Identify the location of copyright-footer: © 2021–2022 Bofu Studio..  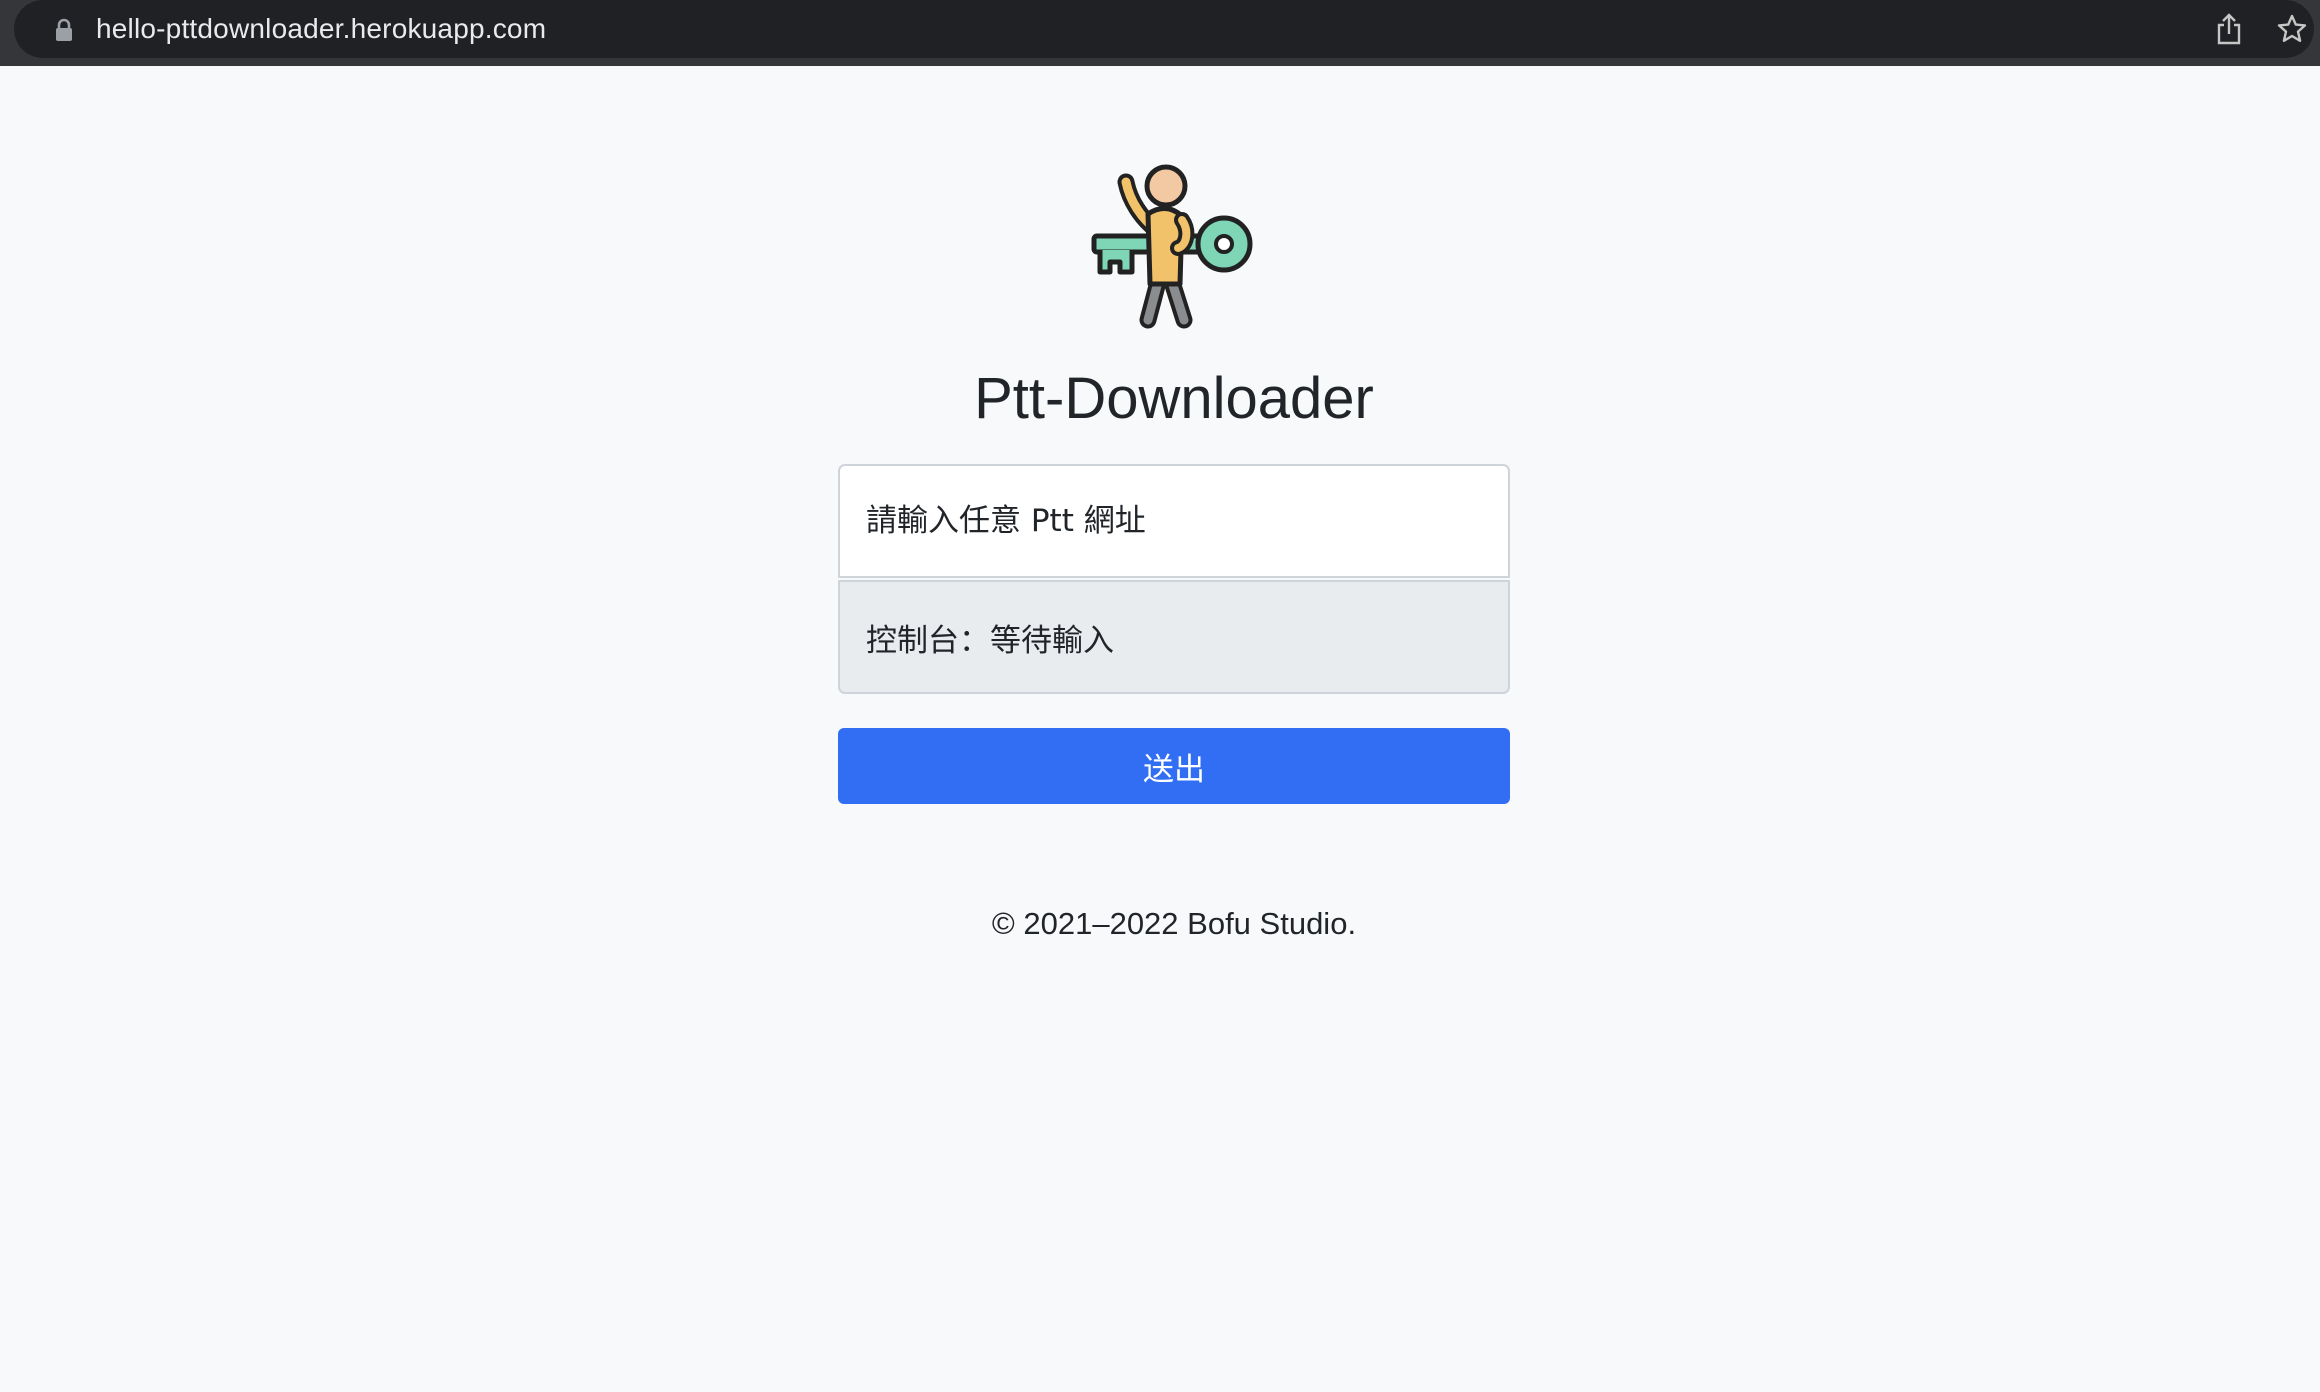
(1174, 923).